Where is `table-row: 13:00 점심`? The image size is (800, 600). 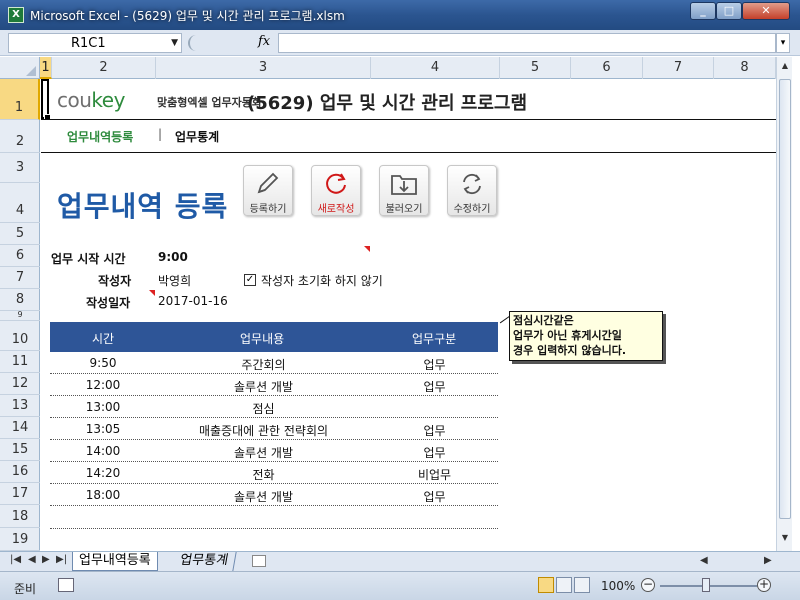 table-row: 13:00 점심 is located at coordinates (274, 407).